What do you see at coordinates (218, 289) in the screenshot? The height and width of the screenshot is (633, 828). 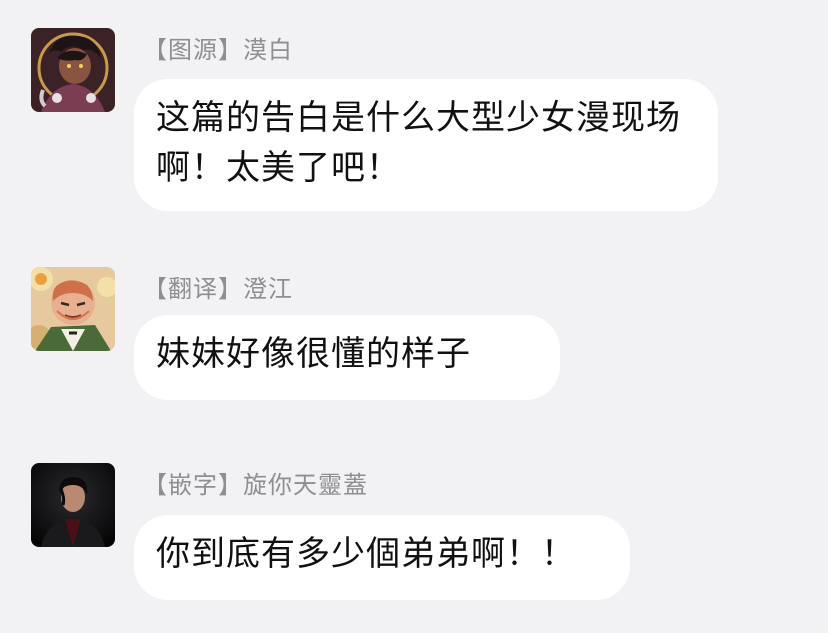 I see `sender-name: 【翻译】澄江` at bounding box center [218, 289].